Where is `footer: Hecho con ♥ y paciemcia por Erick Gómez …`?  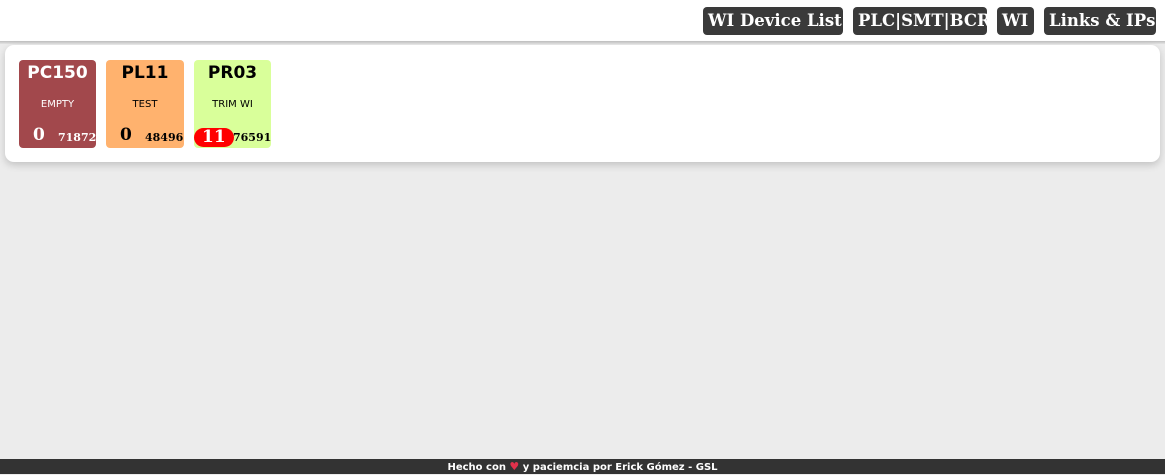
footer: Hecho con ♥ y paciemcia por Erick Gómez … is located at coordinates (582, 466).